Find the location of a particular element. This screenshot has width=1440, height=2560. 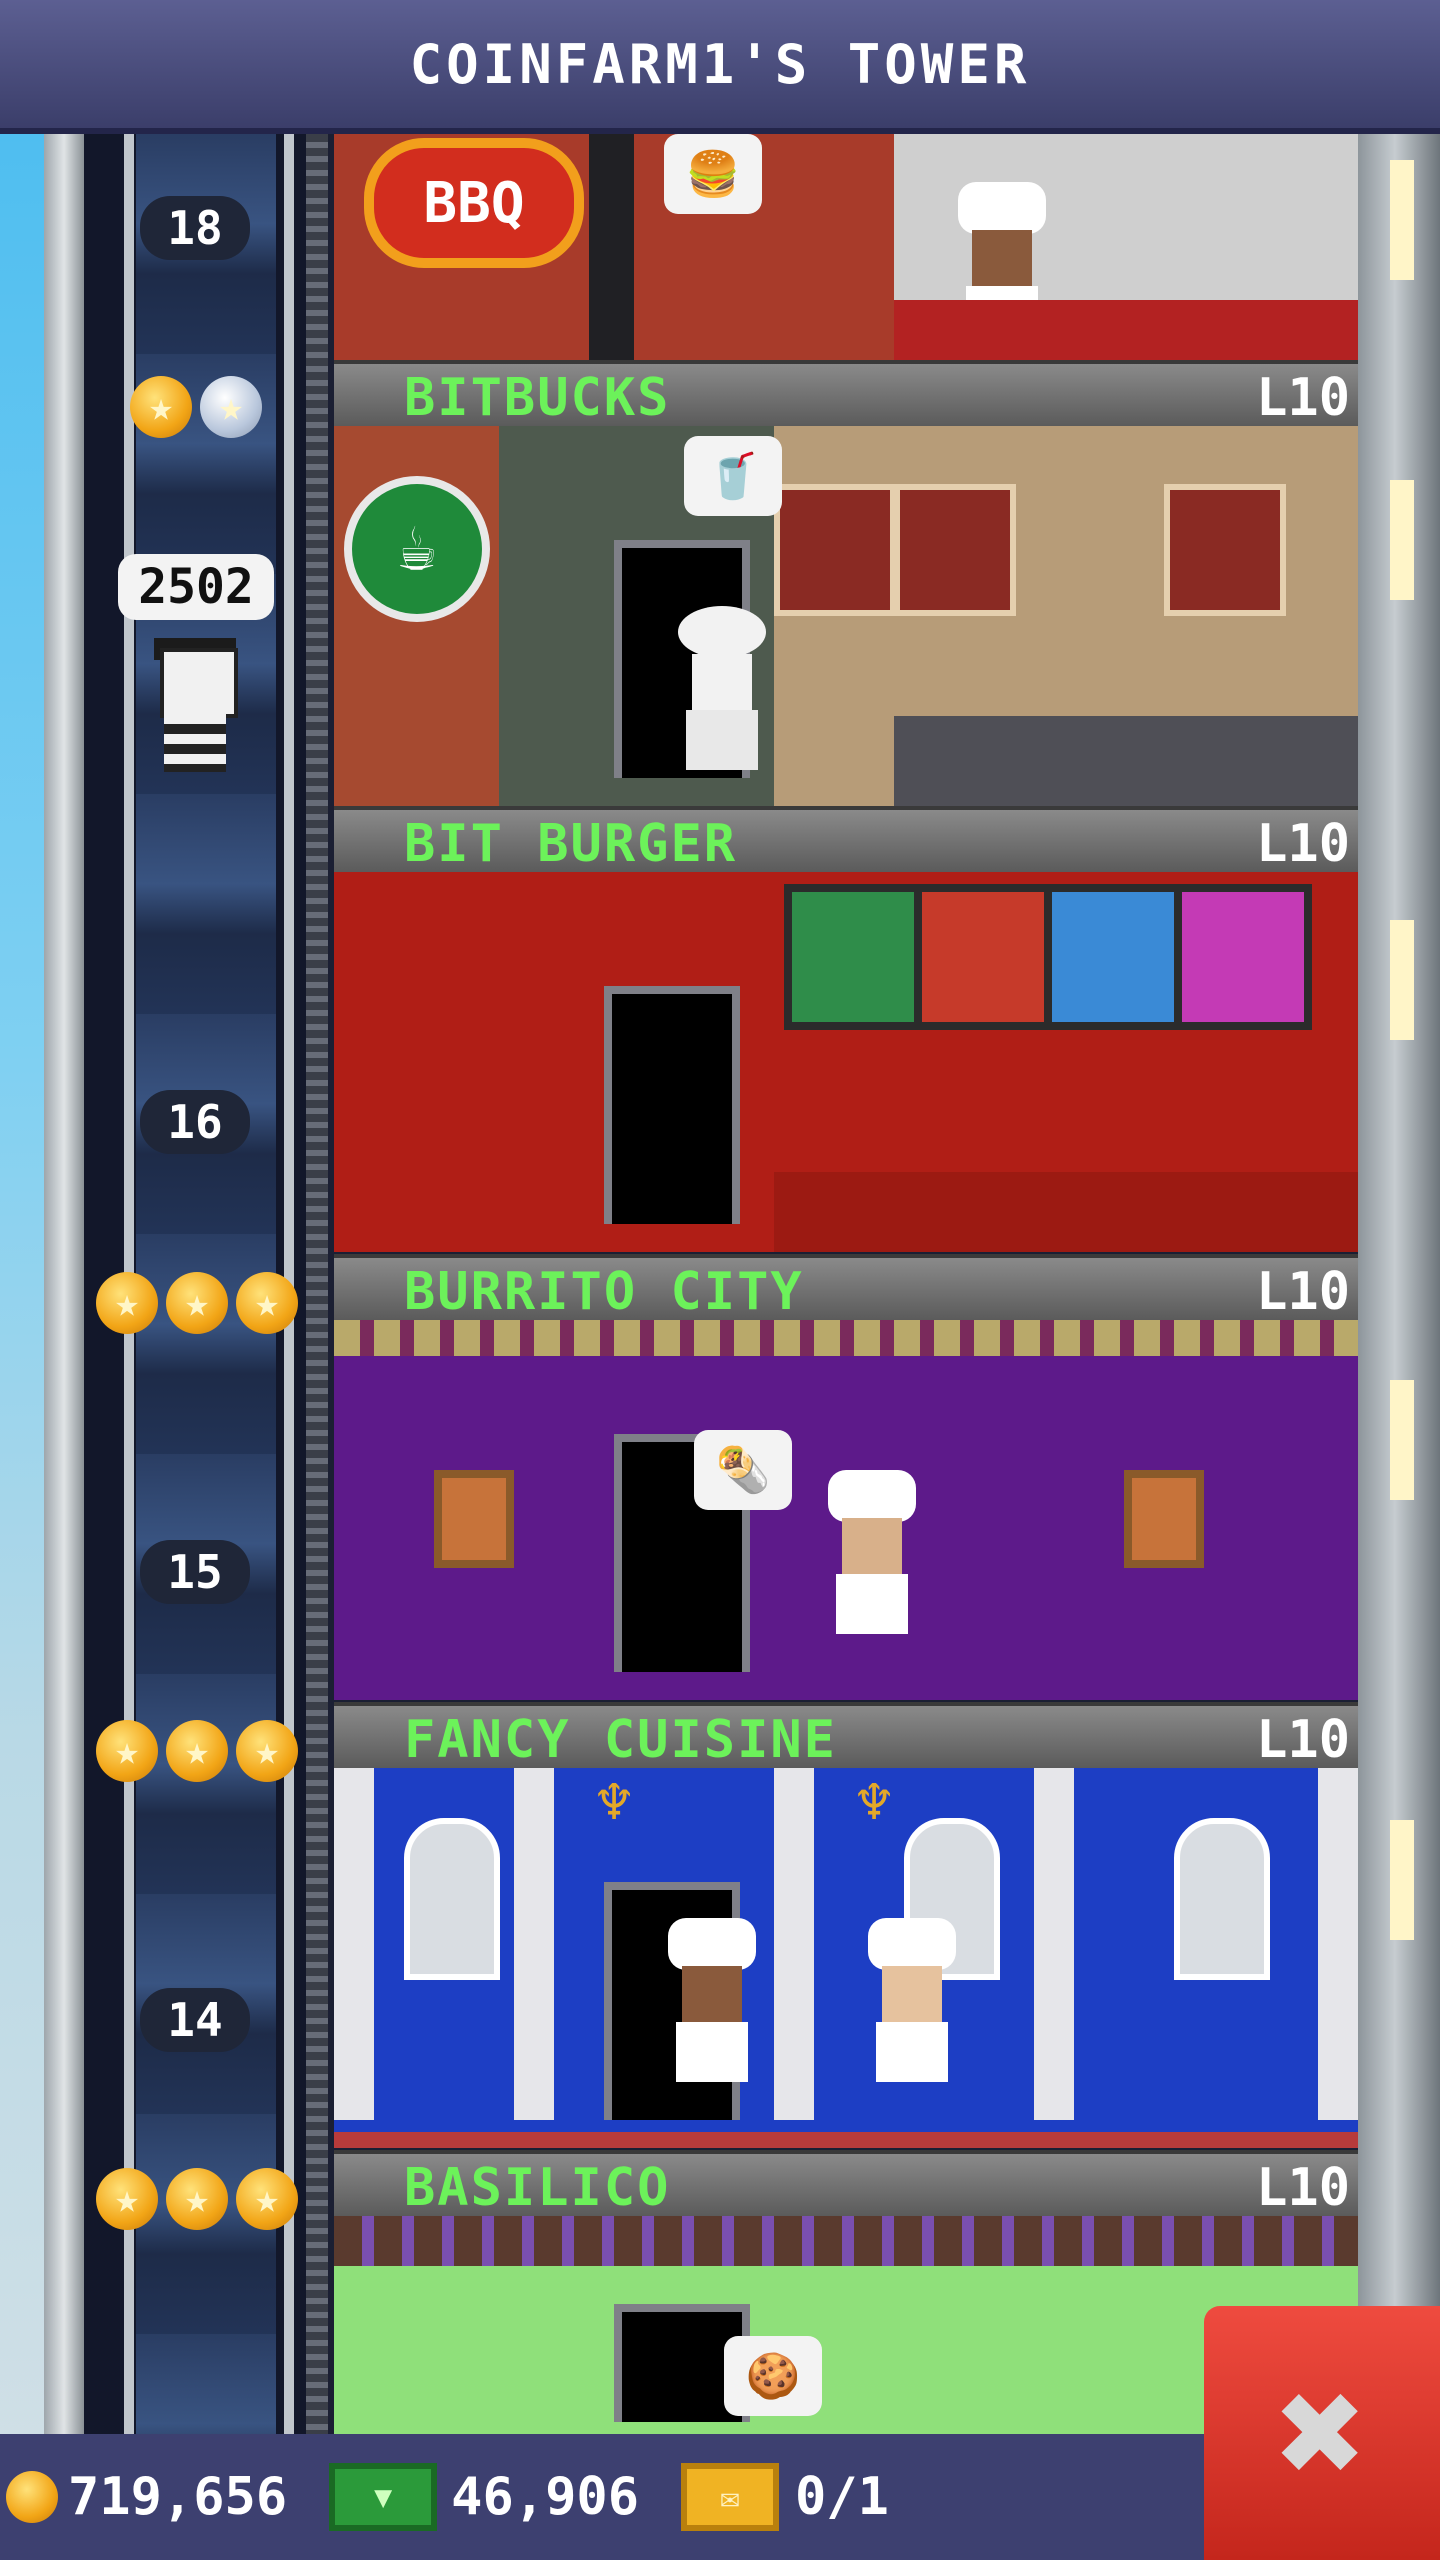

close-icon: ✖ is located at coordinates (1322, 2433).